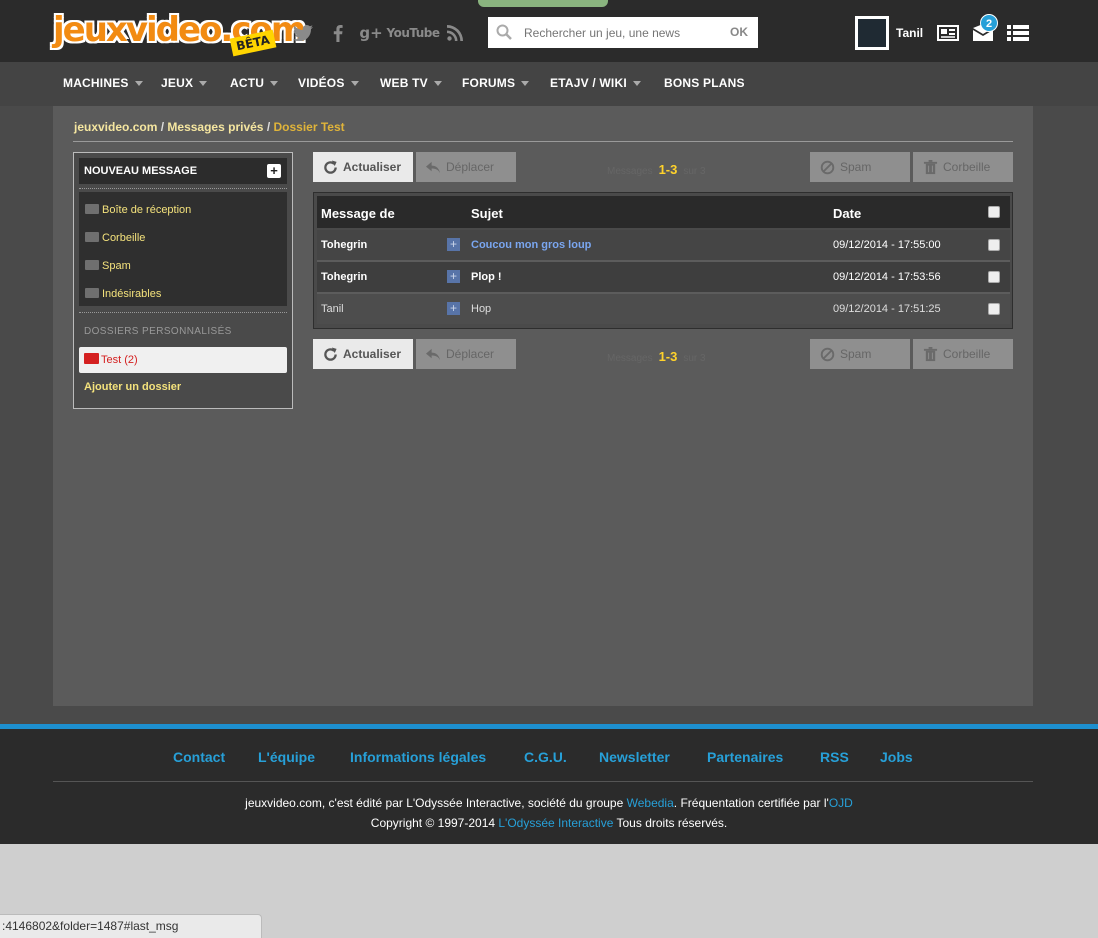 This screenshot has width=1098, height=938. What do you see at coordinates (215, 127) in the screenshot?
I see `breadcrumb-section: Messages privés` at bounding box center [215, 127].